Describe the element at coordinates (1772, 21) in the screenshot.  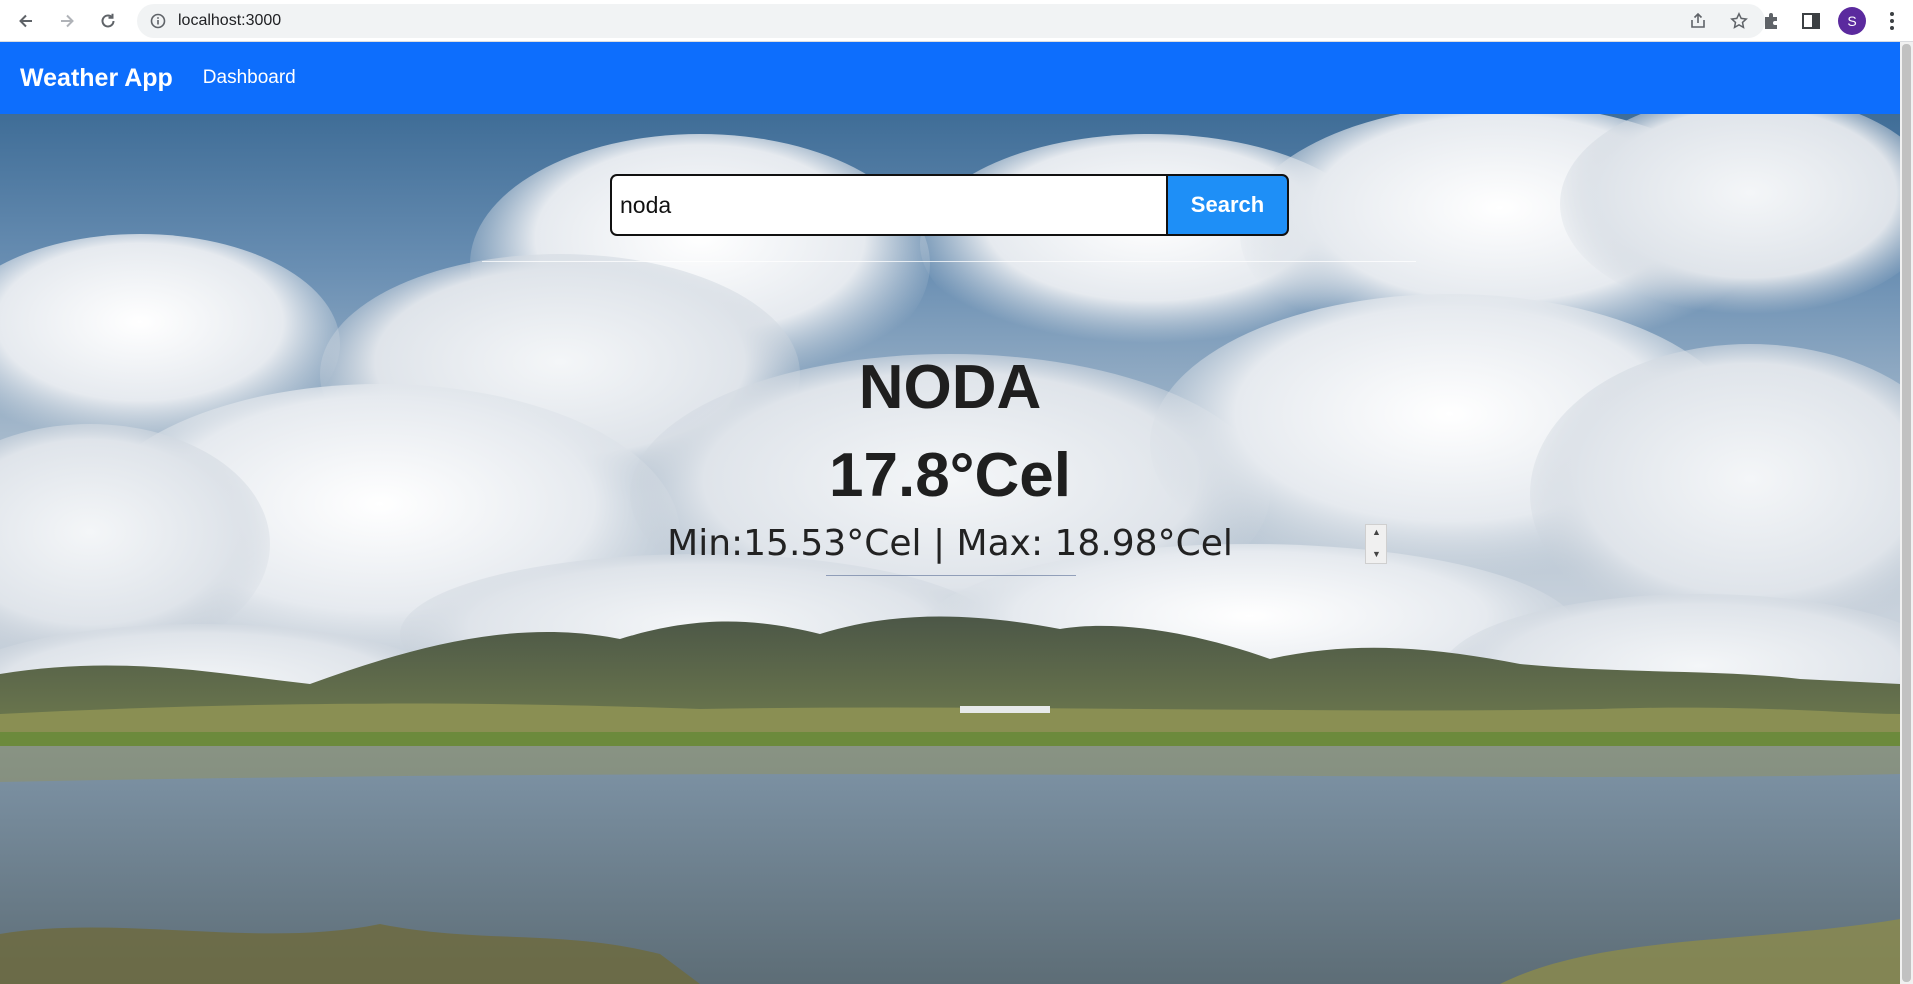
I see `puzzle-icon` at that location.